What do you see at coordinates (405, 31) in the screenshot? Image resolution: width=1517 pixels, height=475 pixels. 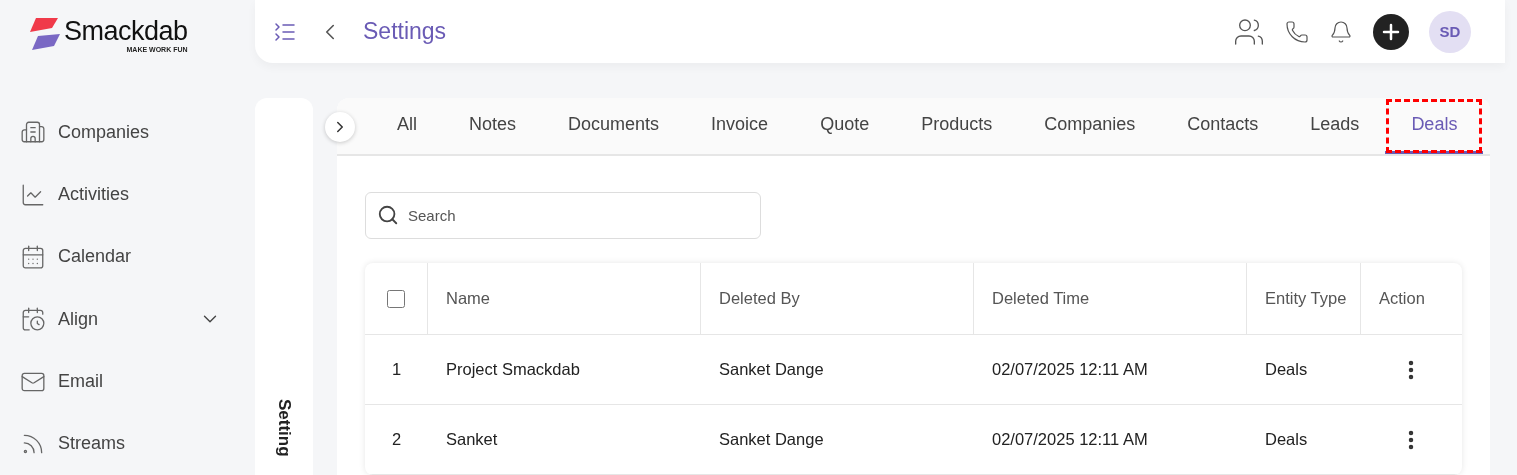 I see `page-title: Settings` at bounding box center [405, 31].